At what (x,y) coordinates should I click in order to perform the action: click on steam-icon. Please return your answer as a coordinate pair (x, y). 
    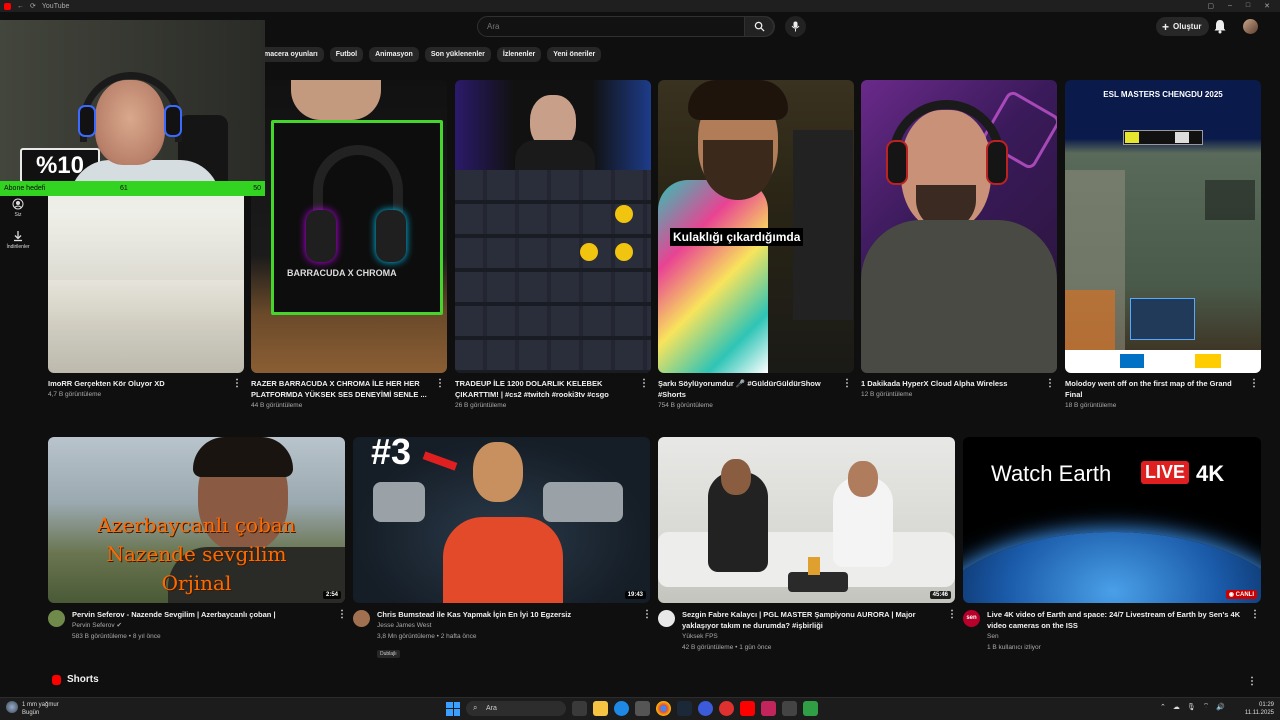
    Looking at the image, I should click on (684, 708).